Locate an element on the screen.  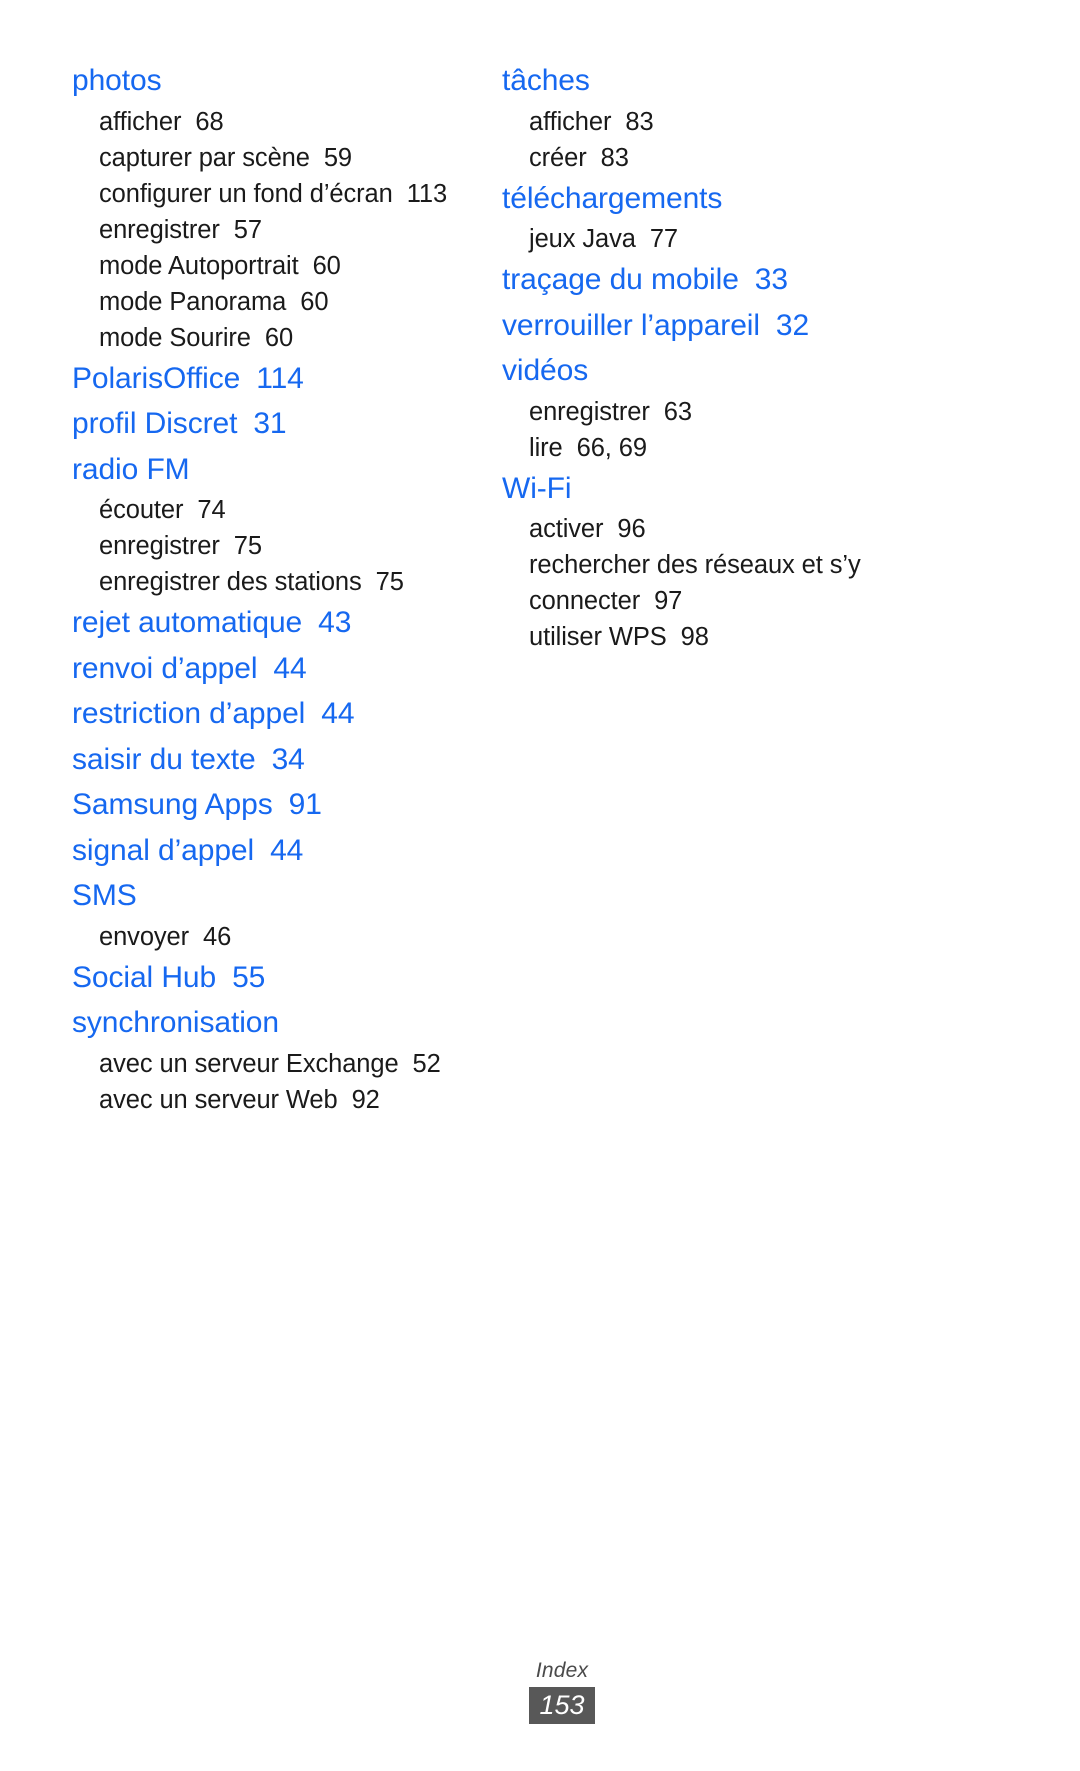
index-entry-term: renvoi d’appel 44 is located at coordinates (287, 669).